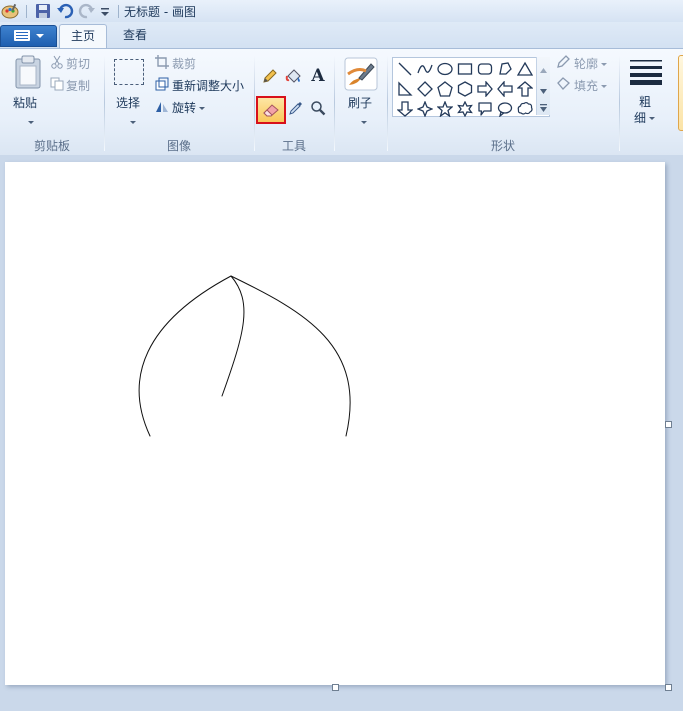  What do you see at coordinates (361, 75) in the screenshot?
I see `brush-icon` at bounding box center [361, 75].